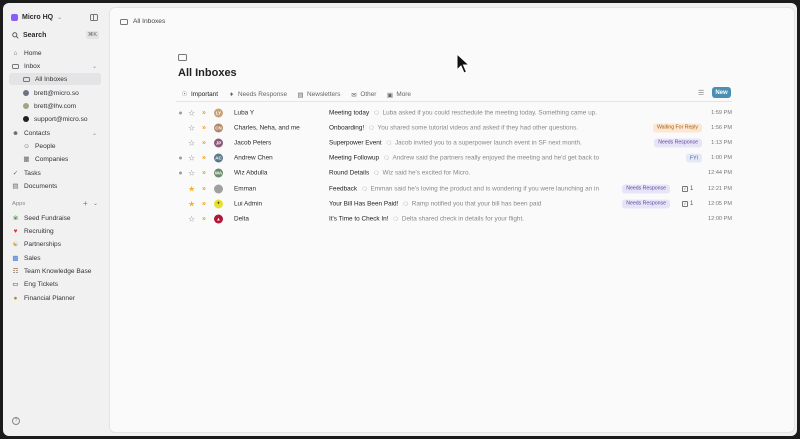  Describe the element at coordinates (15, 133) in the screenshot. I see `contacts-icon: ☻` at that location.